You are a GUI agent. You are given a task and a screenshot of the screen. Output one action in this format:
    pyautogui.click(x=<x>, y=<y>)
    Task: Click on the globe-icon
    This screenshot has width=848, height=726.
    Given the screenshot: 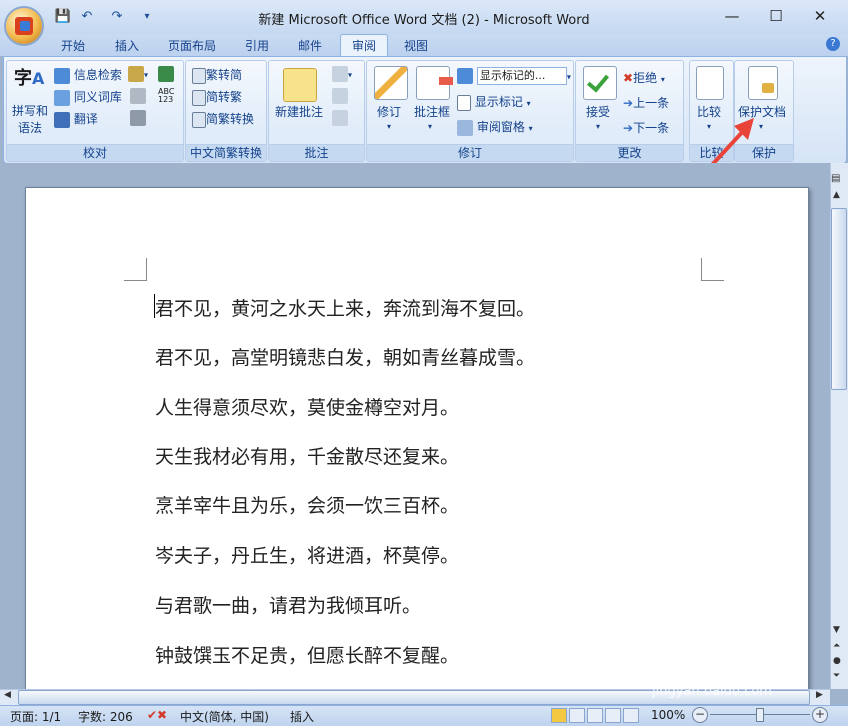 What is the action you would take?
    pyautogui.click(x=166, y=74)
    